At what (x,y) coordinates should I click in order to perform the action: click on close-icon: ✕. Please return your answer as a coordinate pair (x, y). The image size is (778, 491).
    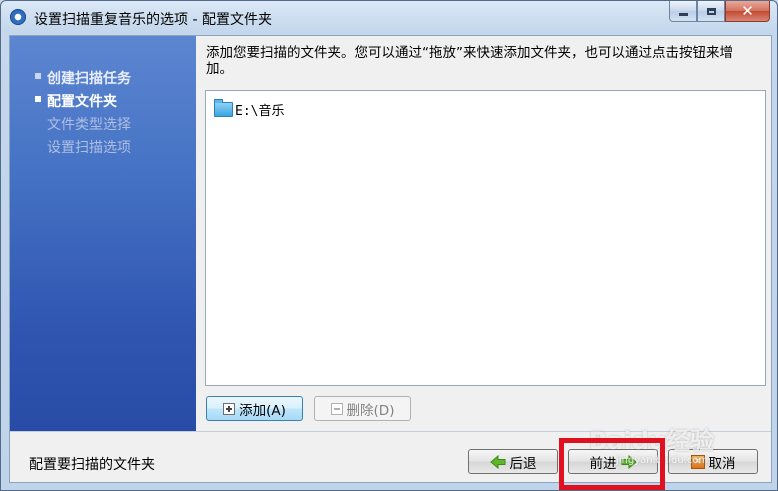
    Looking at the image, I should click on (747, 11).